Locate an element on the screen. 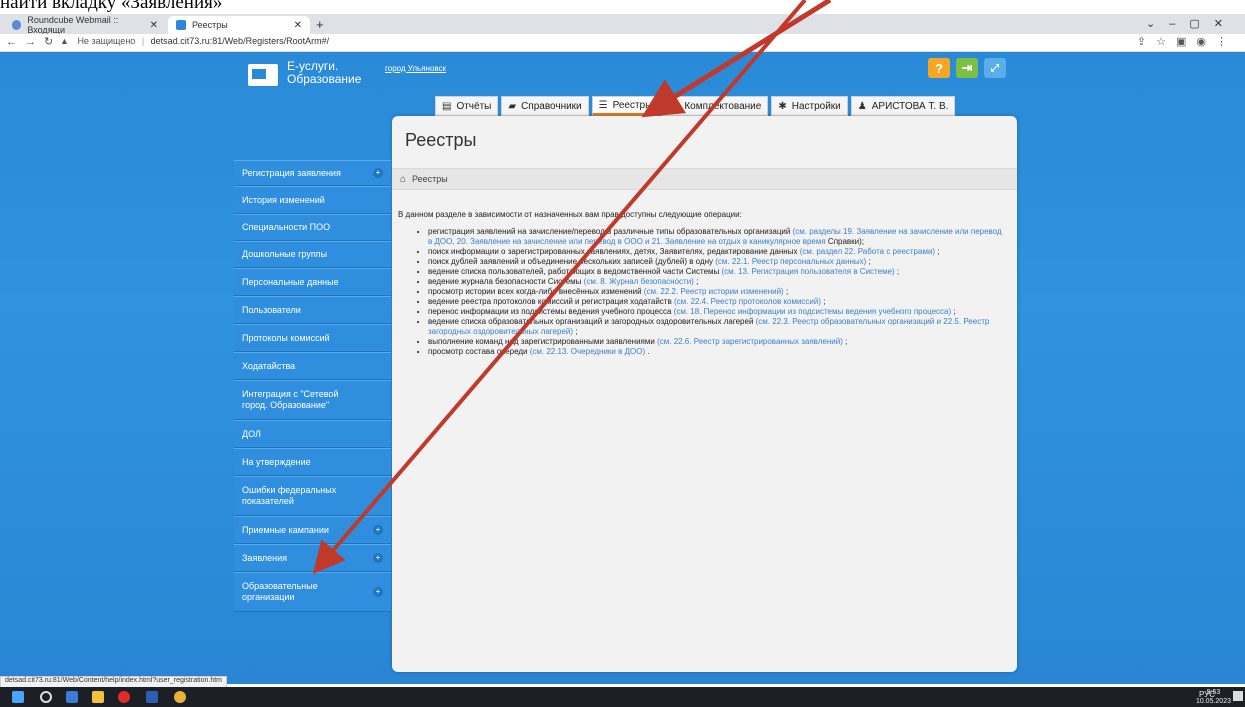  sidebar-item: На утверждение is located at coordinates (312, 462).